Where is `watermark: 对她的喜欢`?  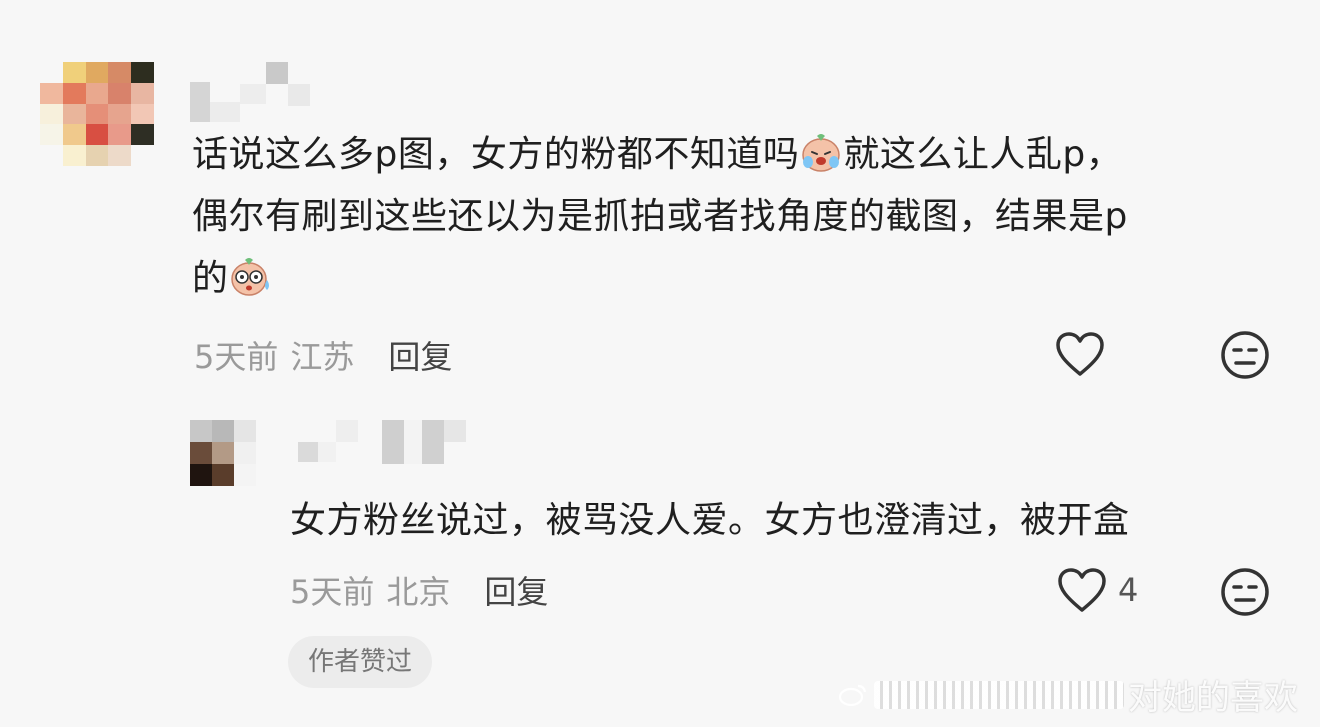
watermark: 对她的喜欢 is located at coordinates (1068, 694).